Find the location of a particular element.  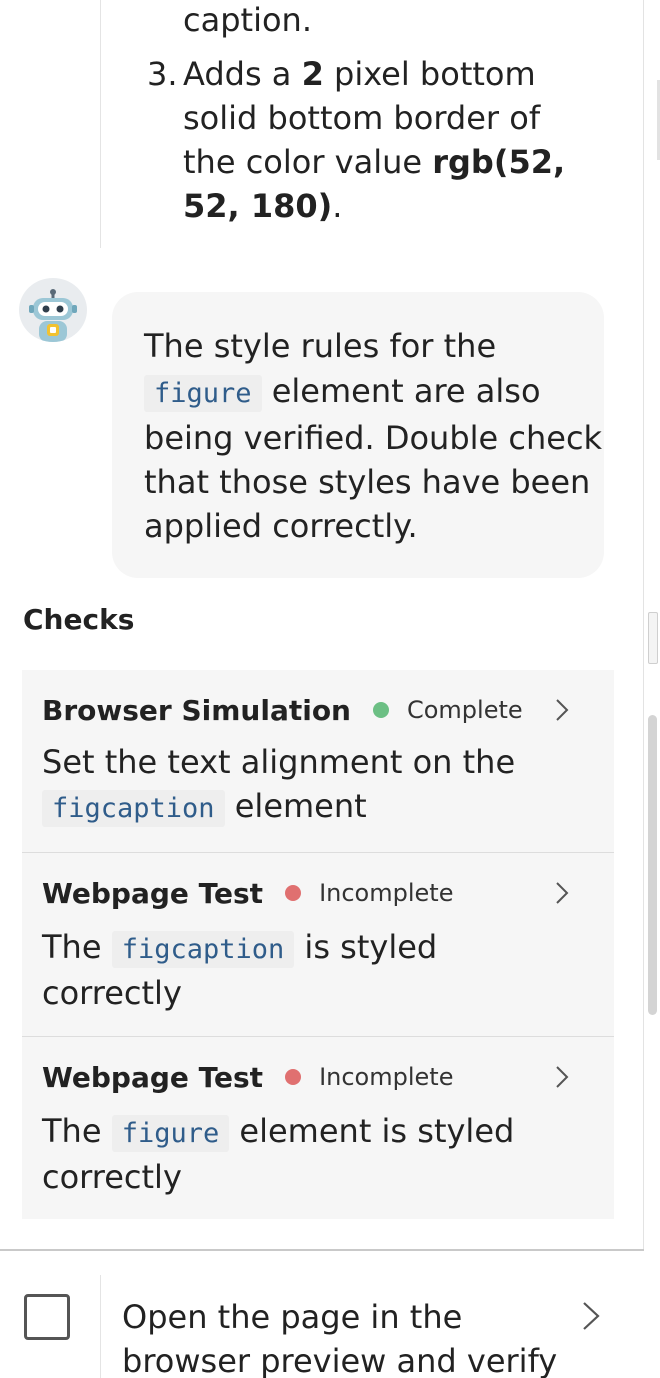

step-number: 3. is located at coordinates (162, 74).